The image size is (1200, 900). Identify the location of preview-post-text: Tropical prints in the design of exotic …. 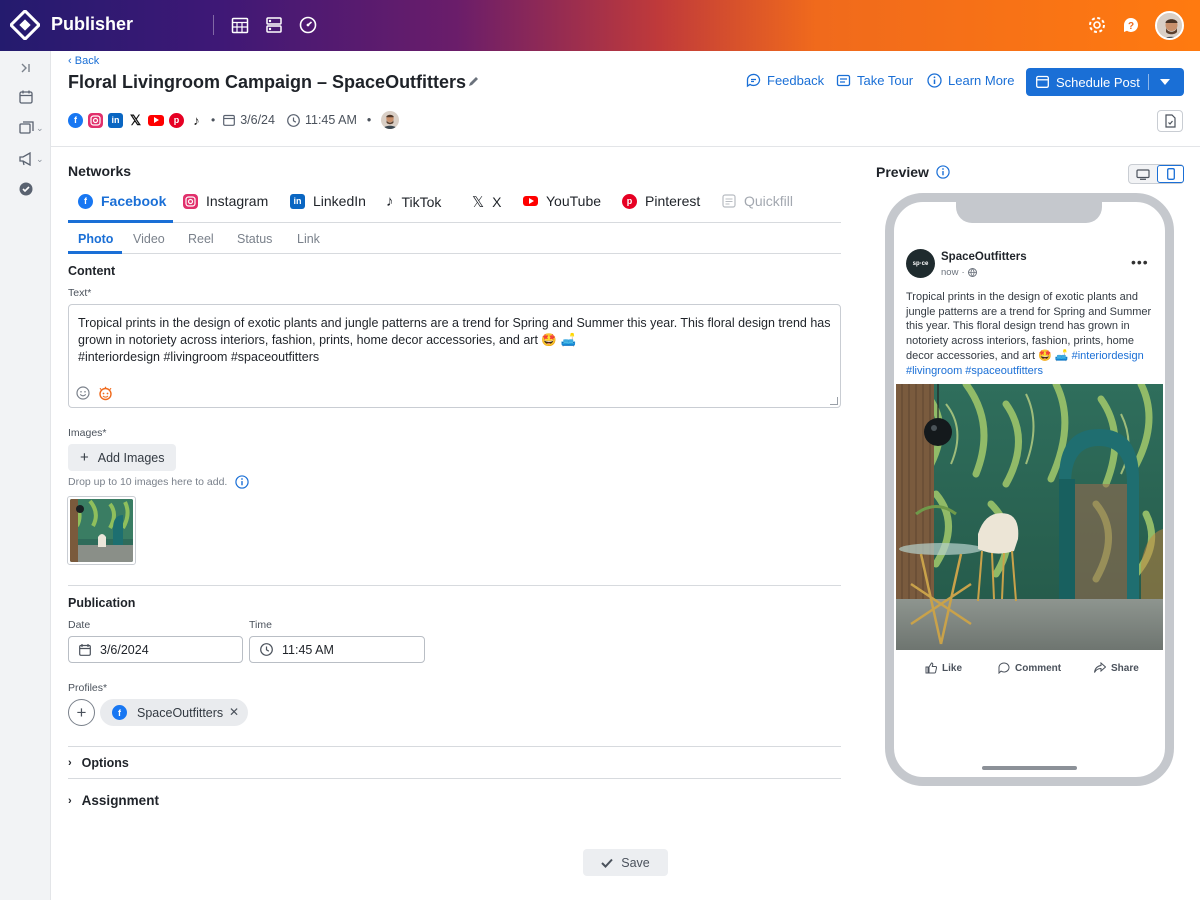
(1029, 334).